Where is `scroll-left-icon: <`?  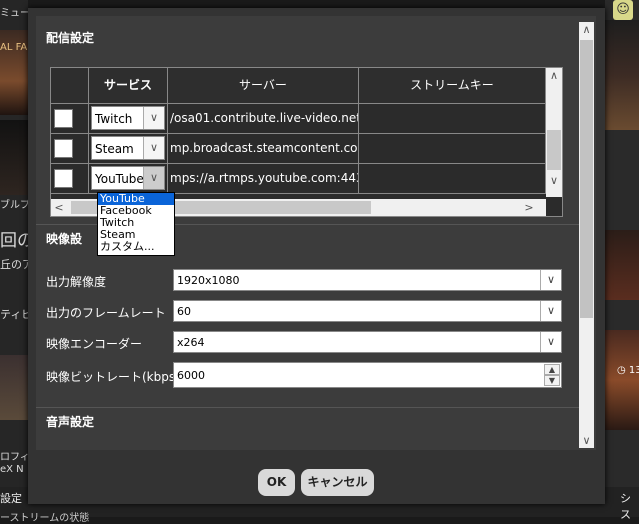 scroll-left-icon: < is located at coordinates (59, 207).